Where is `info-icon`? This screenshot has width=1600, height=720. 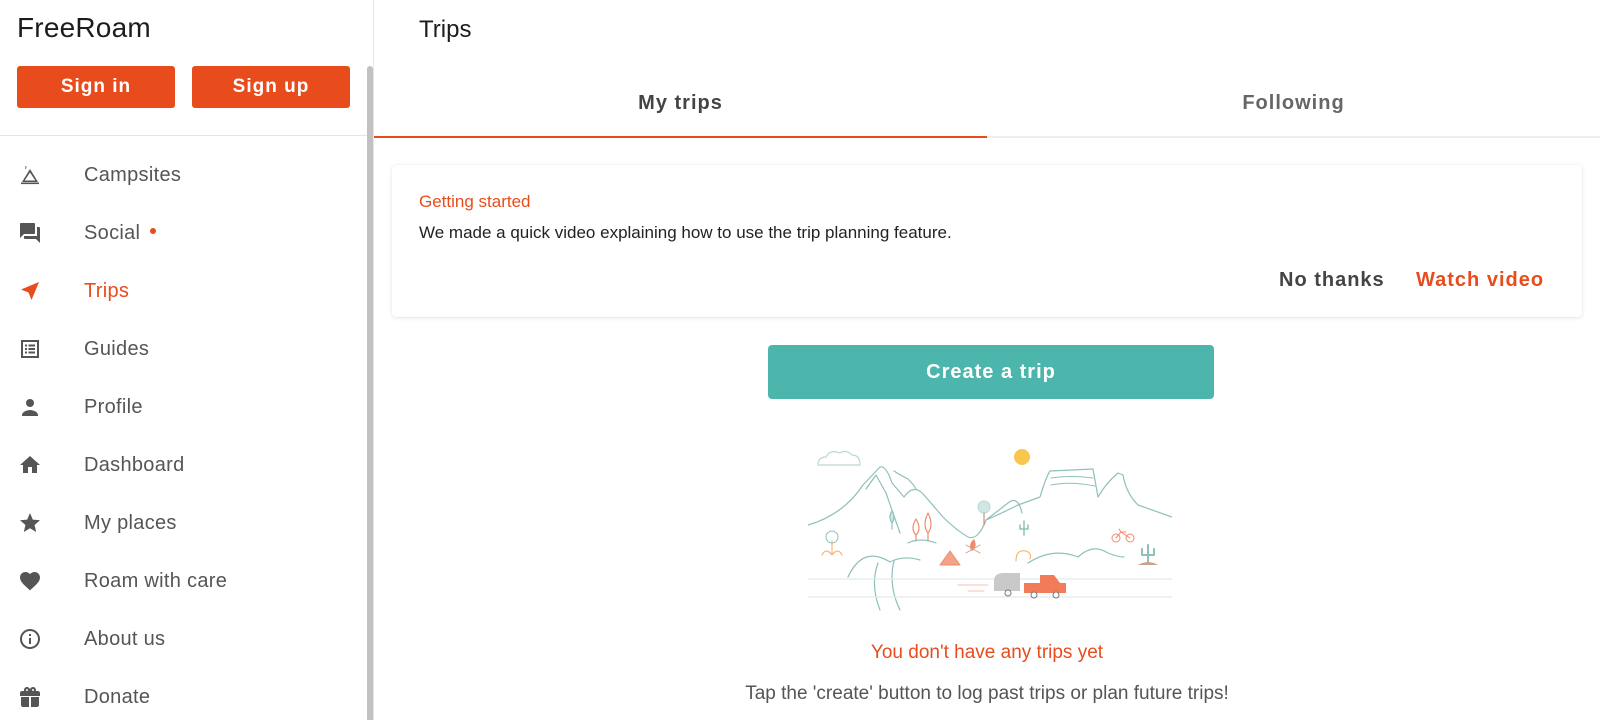
info-icon is located at coordinates (30, 639).